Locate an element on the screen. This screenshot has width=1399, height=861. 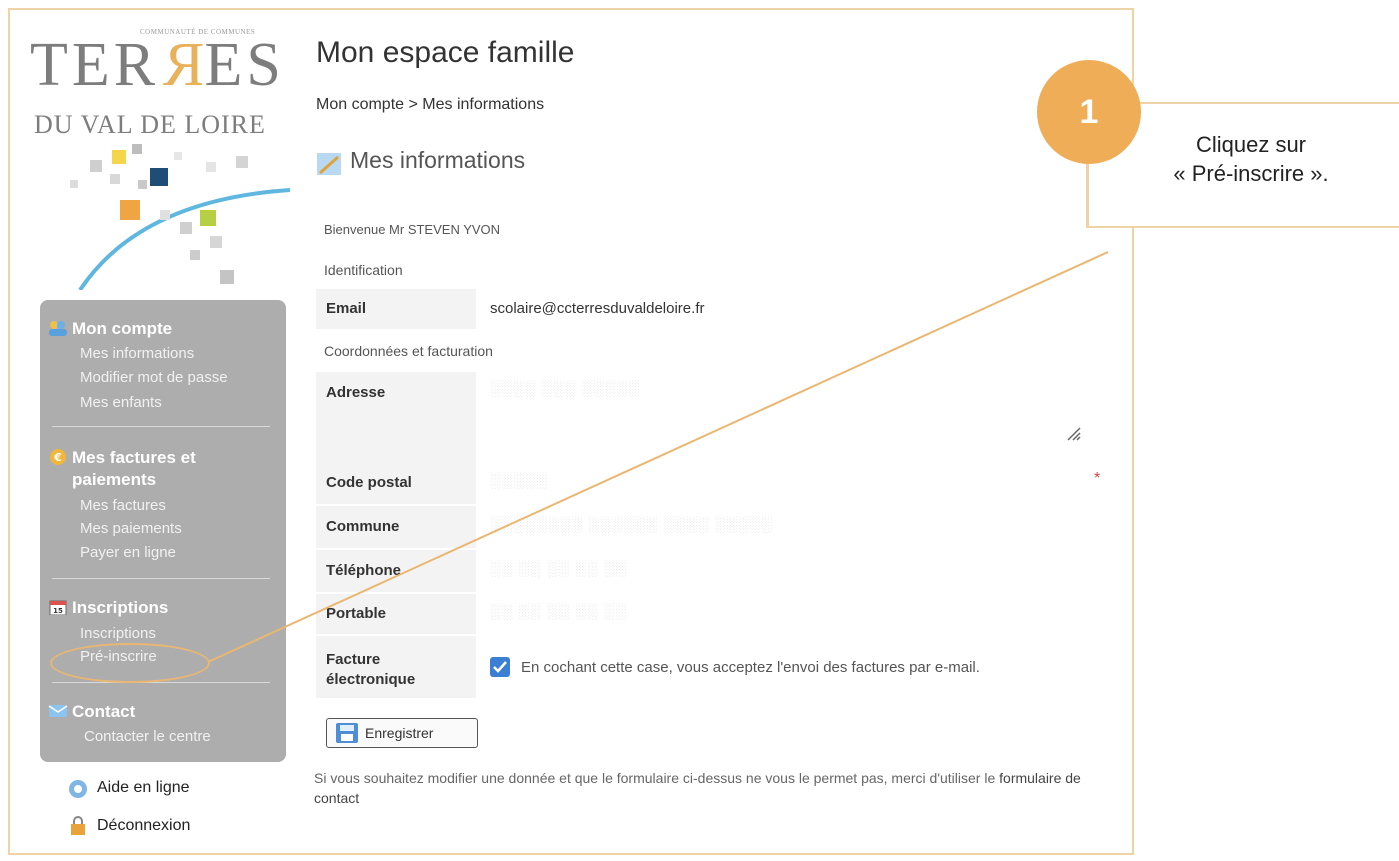
sidebar-item-registrations: Inscriptions is located at coordinates (118, 634).